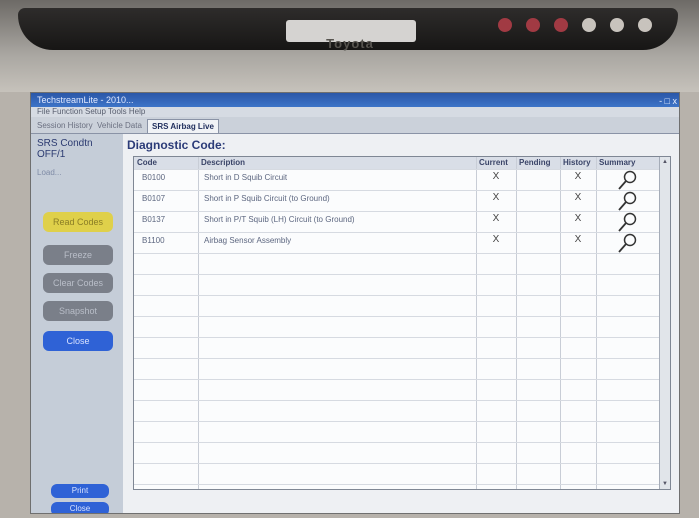 This screenshot has height=518, width=699. What do you see at coordinates (78, 222) in the screenshot?
I see `read-codes-button: Read Codes` at bounding box center [78, 222].